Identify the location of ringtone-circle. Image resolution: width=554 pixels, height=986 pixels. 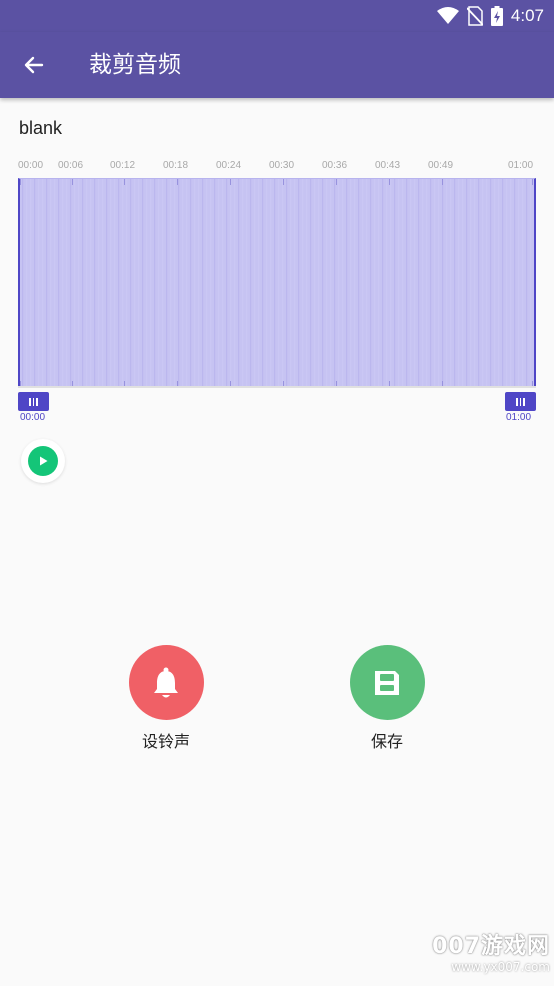
(166, 682).